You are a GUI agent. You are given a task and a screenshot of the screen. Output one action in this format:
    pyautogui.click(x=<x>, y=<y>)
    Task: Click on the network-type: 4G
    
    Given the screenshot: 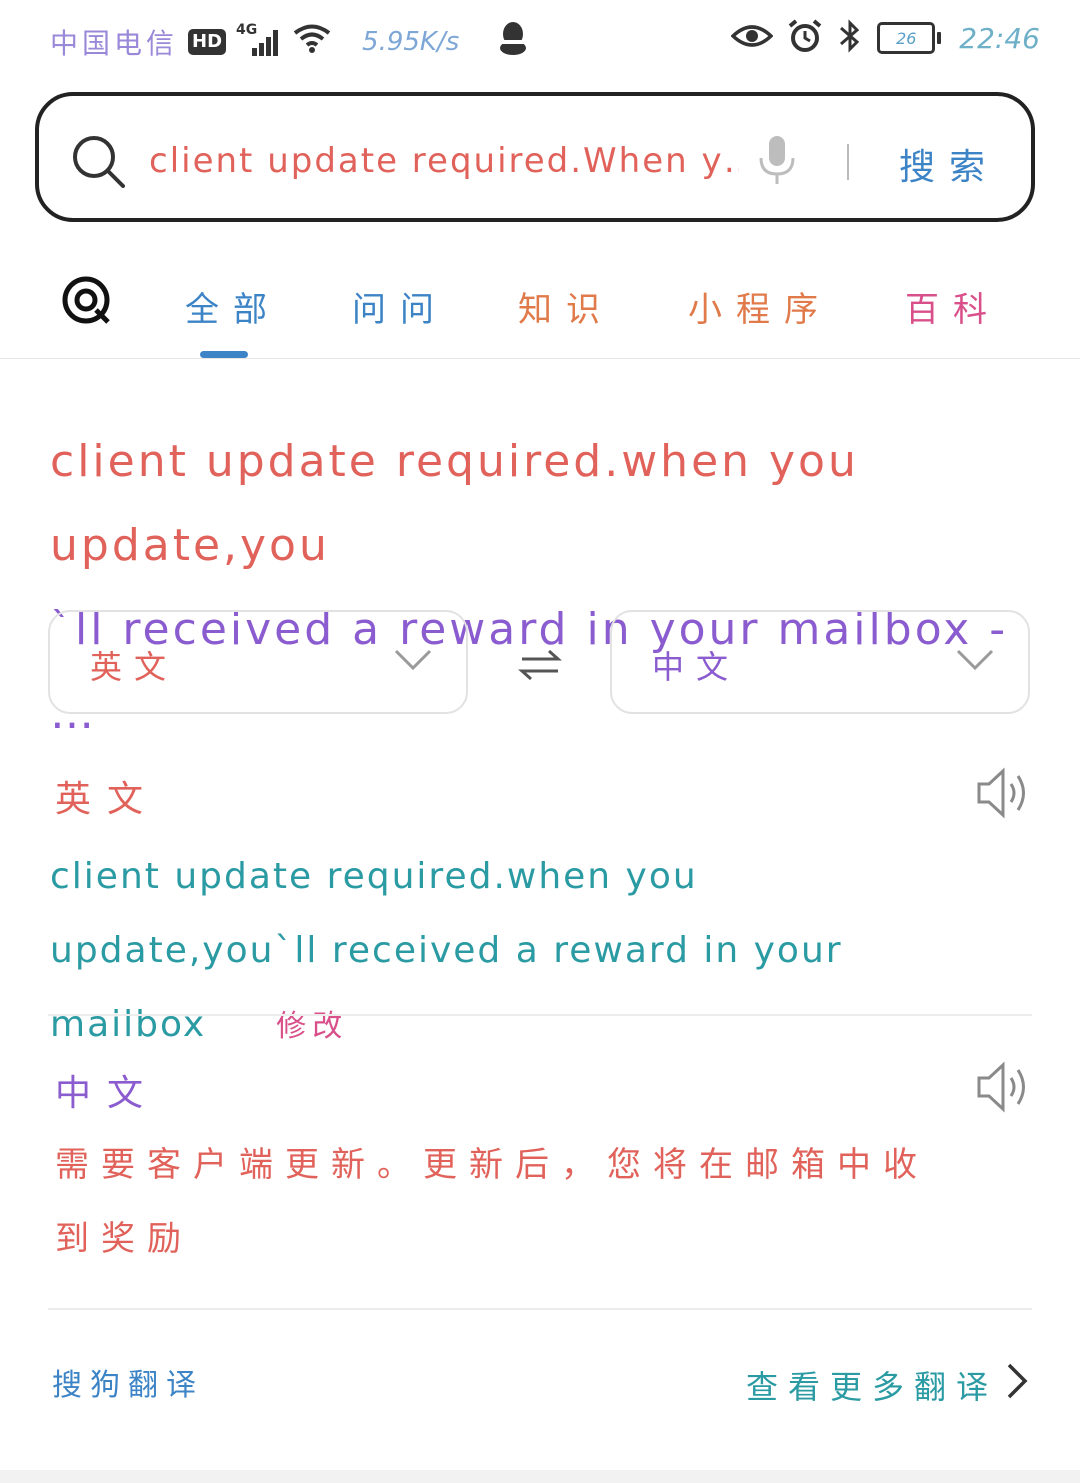 What is the action you would take?
    pyautogui.click(x=247, y=29)
    